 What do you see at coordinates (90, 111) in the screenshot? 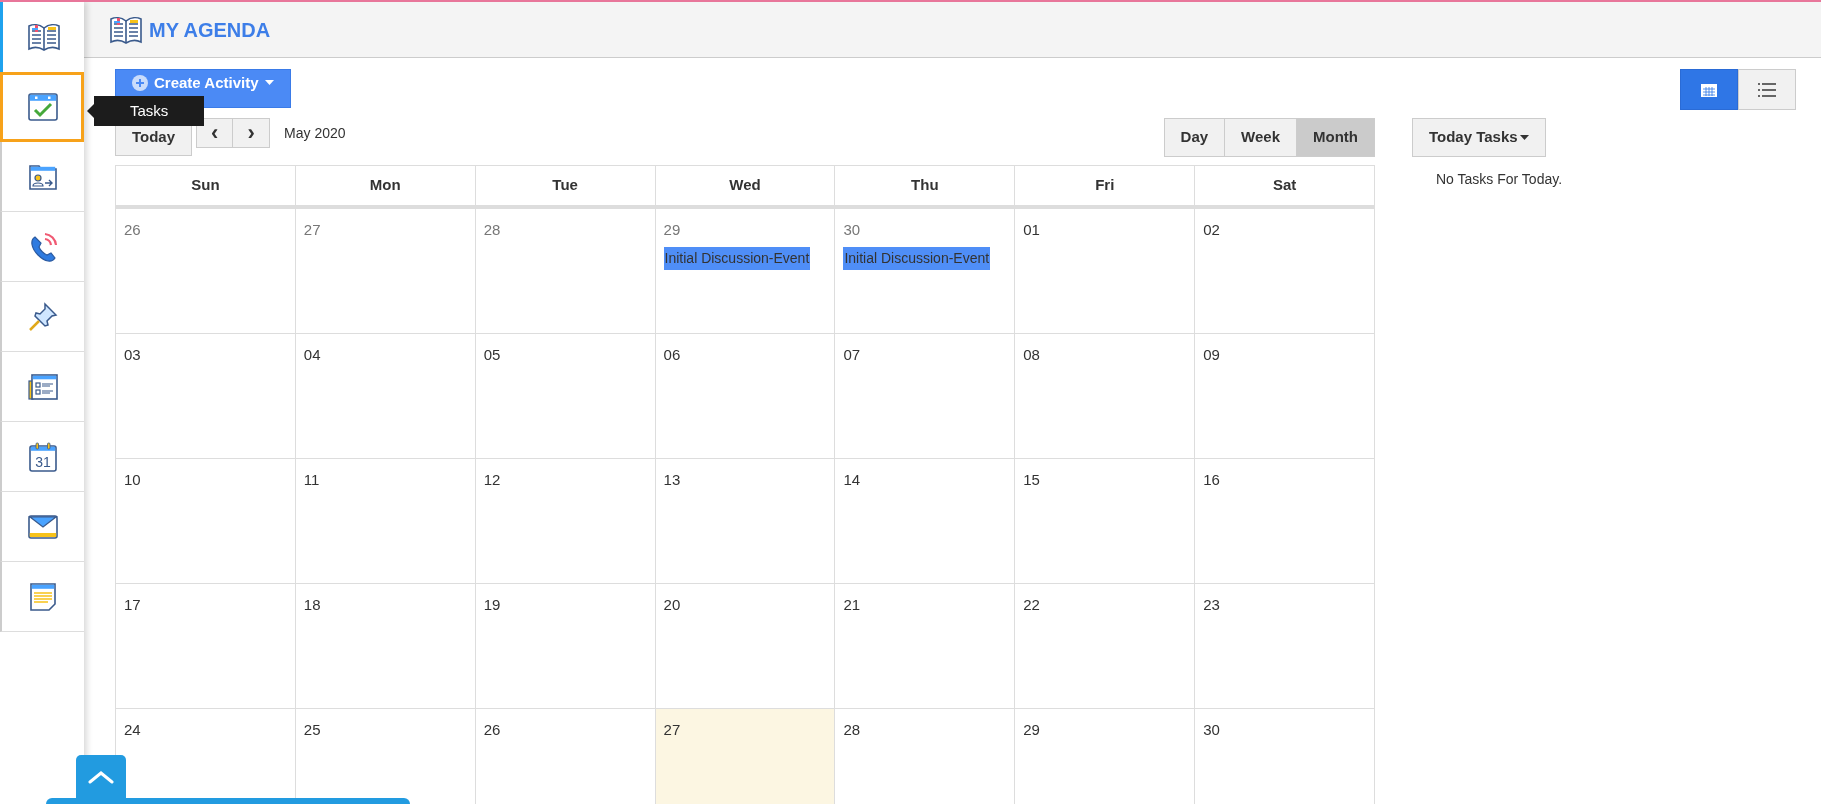
I see `tooltip-arrow` at bounding box center [90, 111].